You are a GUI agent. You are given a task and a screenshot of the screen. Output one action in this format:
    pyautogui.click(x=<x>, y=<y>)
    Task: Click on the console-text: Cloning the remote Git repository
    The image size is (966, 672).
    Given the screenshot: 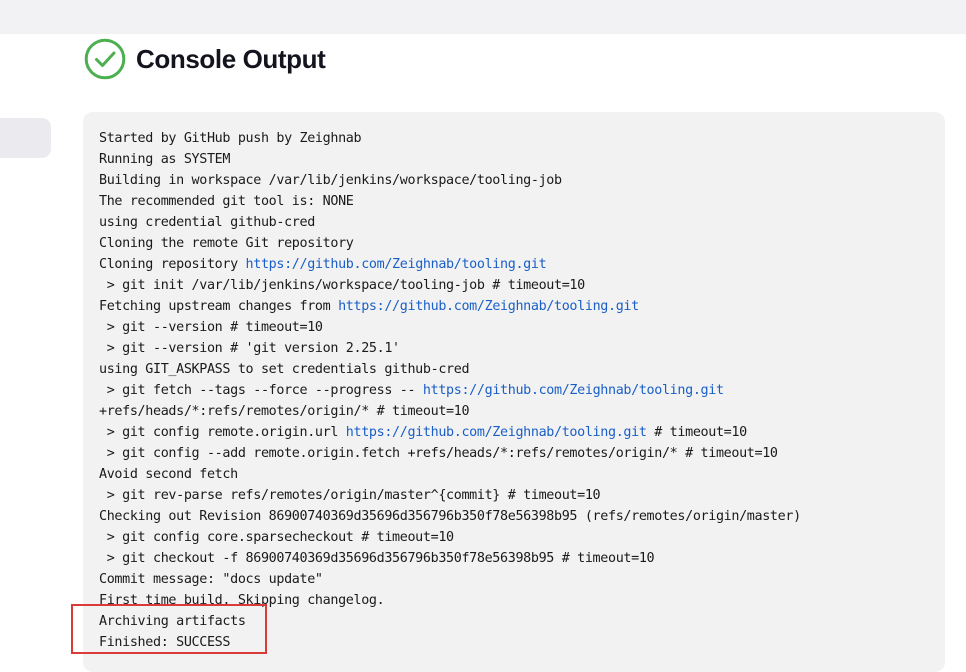 What is the action you would take?
    pyautogui.click(x=226, y=243)
    